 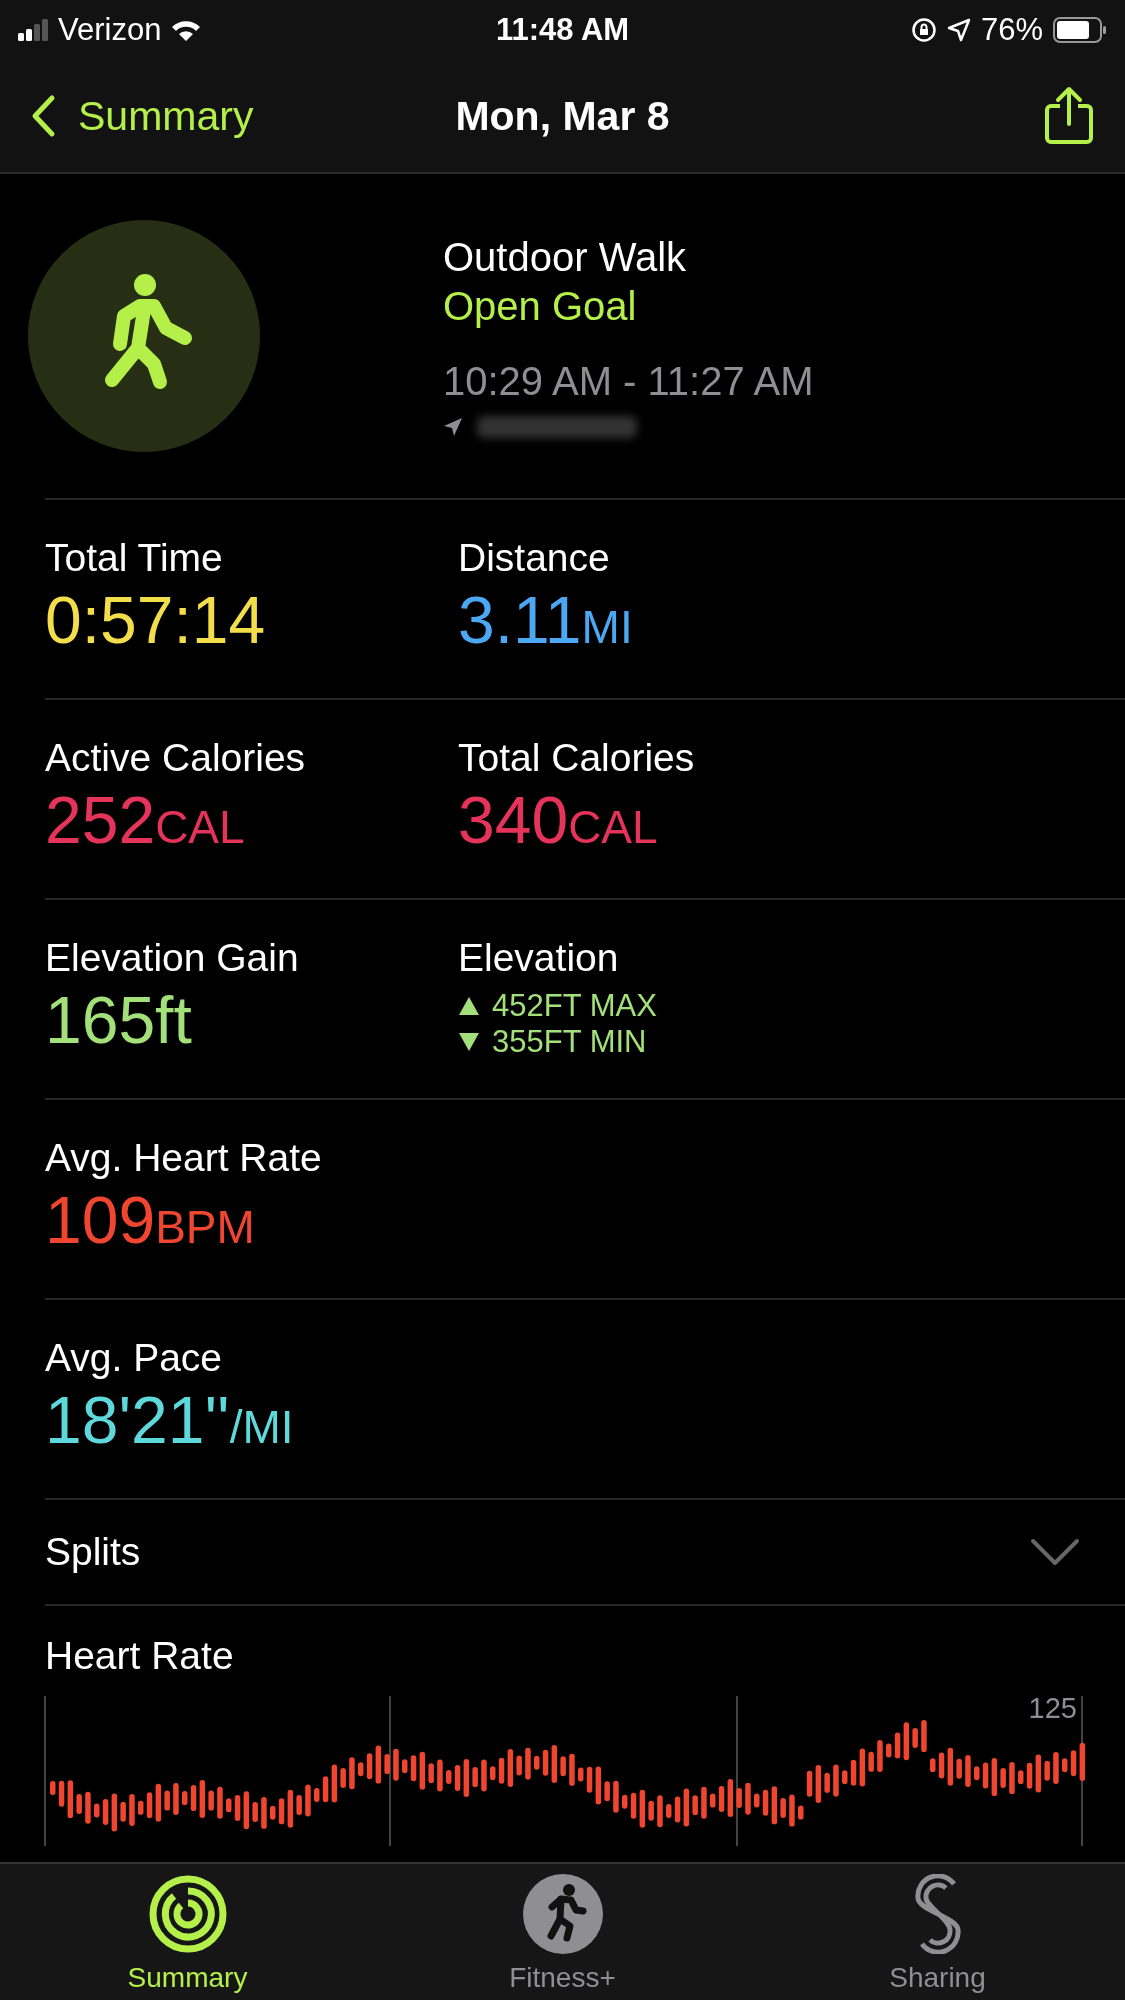 I want to click on tab: Summary, so click(x=187, y=1932).